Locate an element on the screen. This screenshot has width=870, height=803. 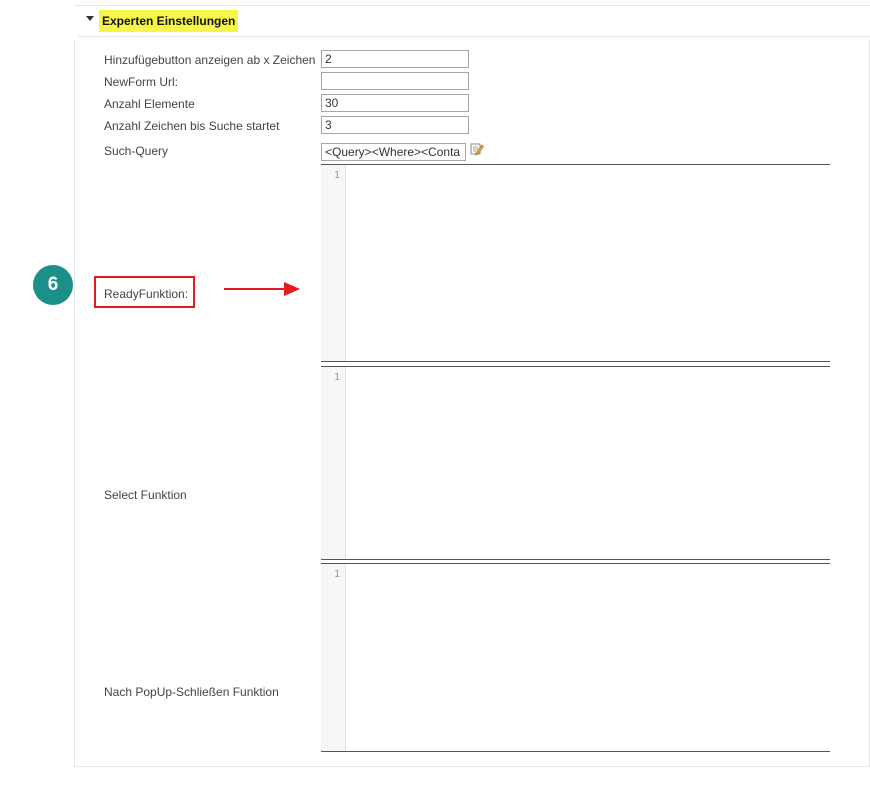
highlight-box is located at coordinates (144, 292).